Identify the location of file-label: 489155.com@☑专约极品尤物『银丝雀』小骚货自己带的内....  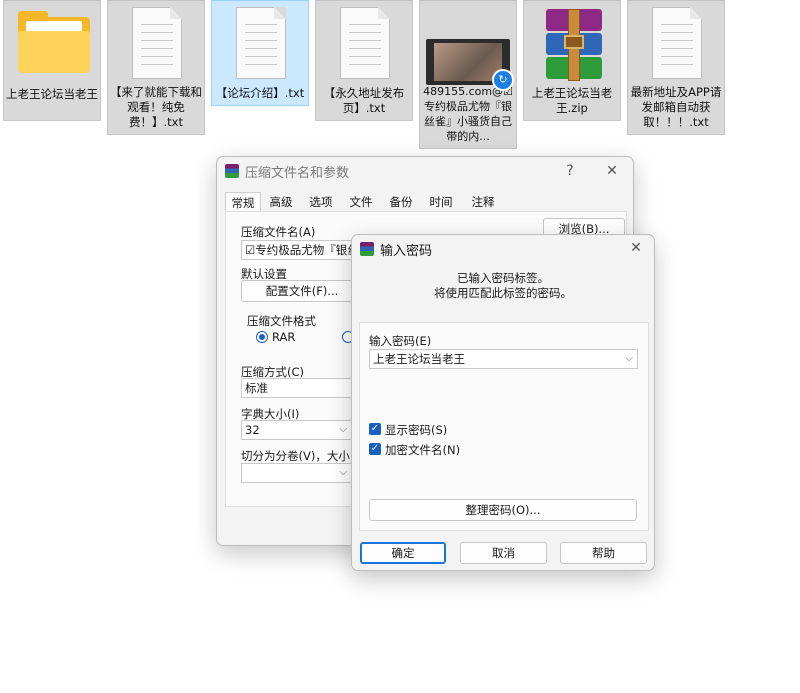
(468, 114).